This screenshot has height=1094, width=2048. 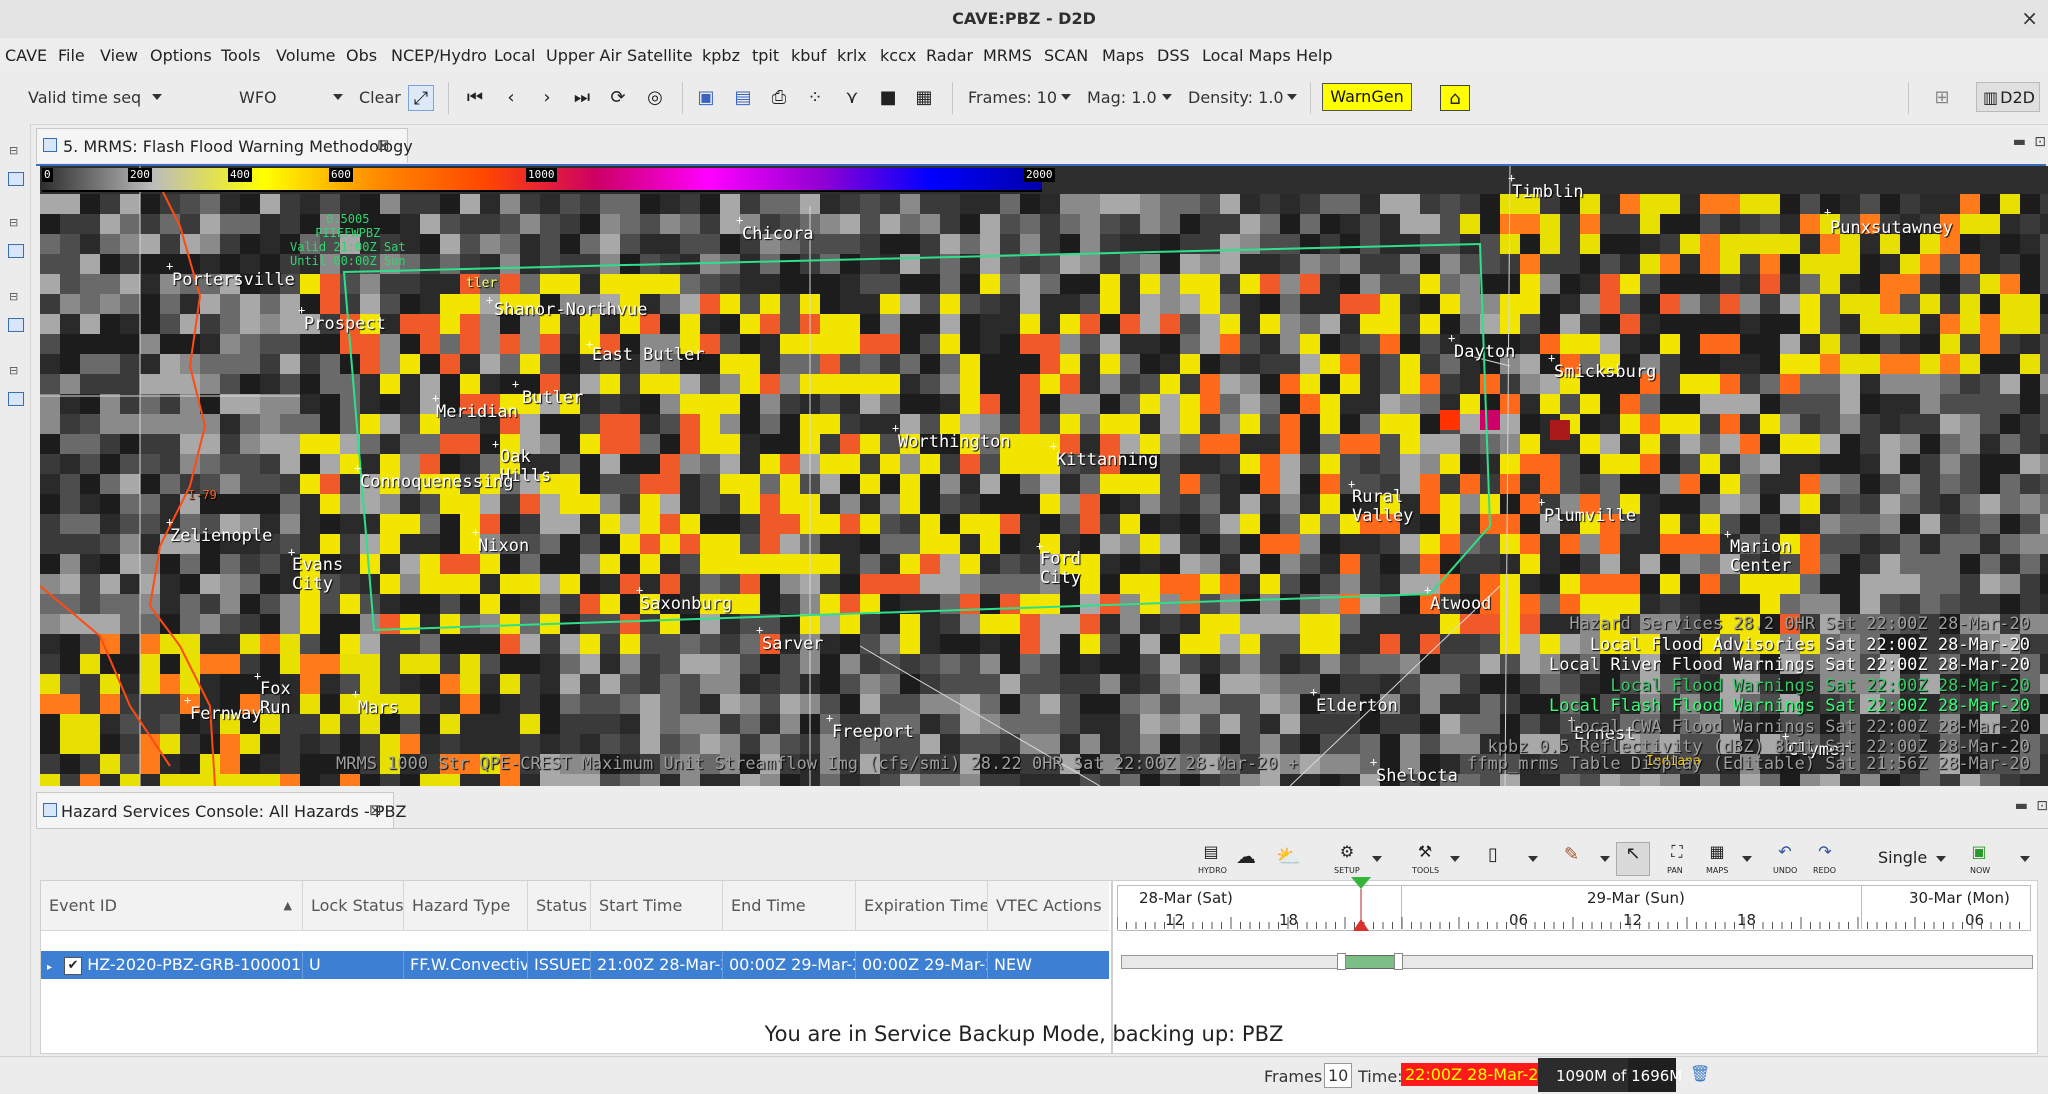 I want to click on points-icon: ⁘, so click(x=815, y=97).